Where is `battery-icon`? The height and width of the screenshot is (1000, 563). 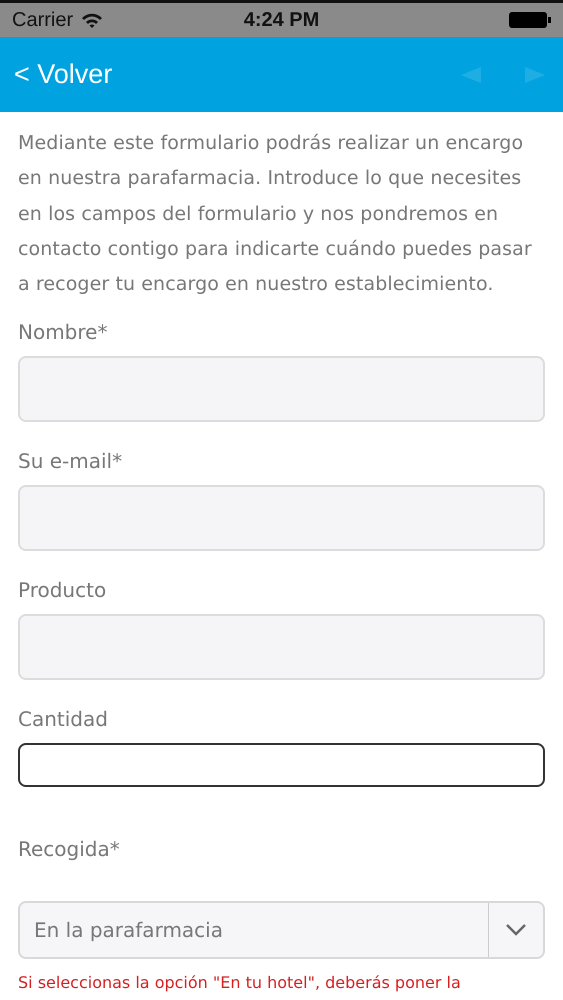
battery-icon is located at coordinates (530, 20).